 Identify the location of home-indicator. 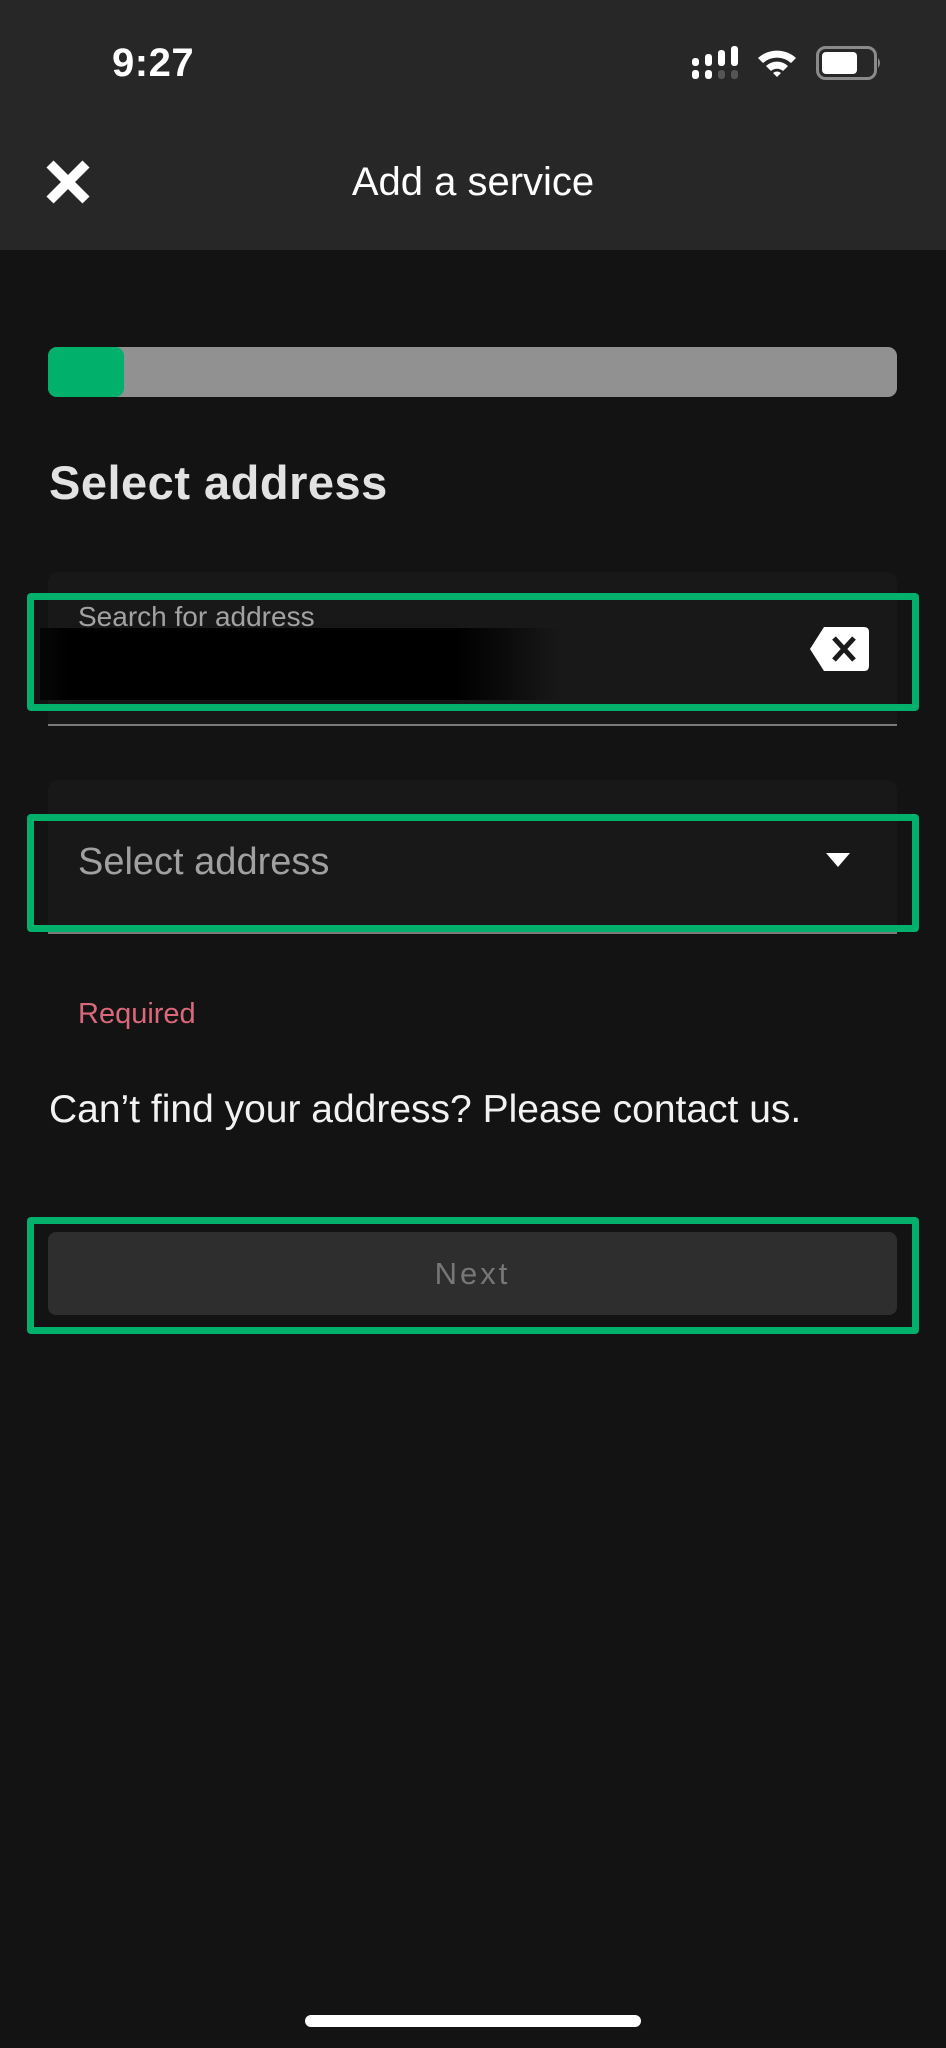
(473, 2021).